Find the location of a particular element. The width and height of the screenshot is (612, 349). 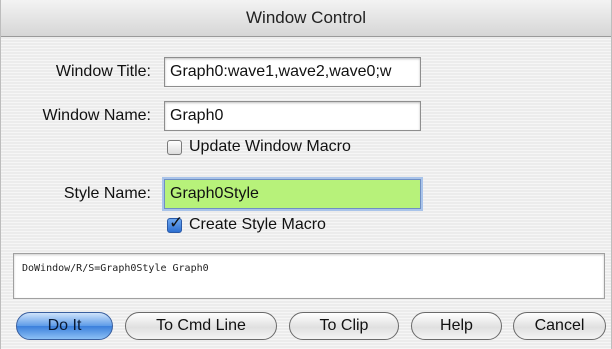

checkmark-icon: ✓ is located at coordinates (176, 222).